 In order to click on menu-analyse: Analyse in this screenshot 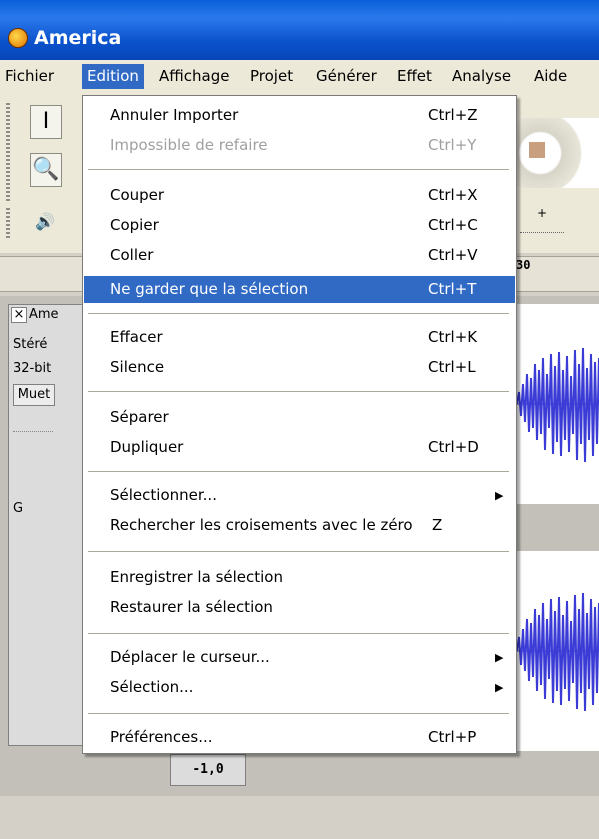, I will do `click(481, 76)`.